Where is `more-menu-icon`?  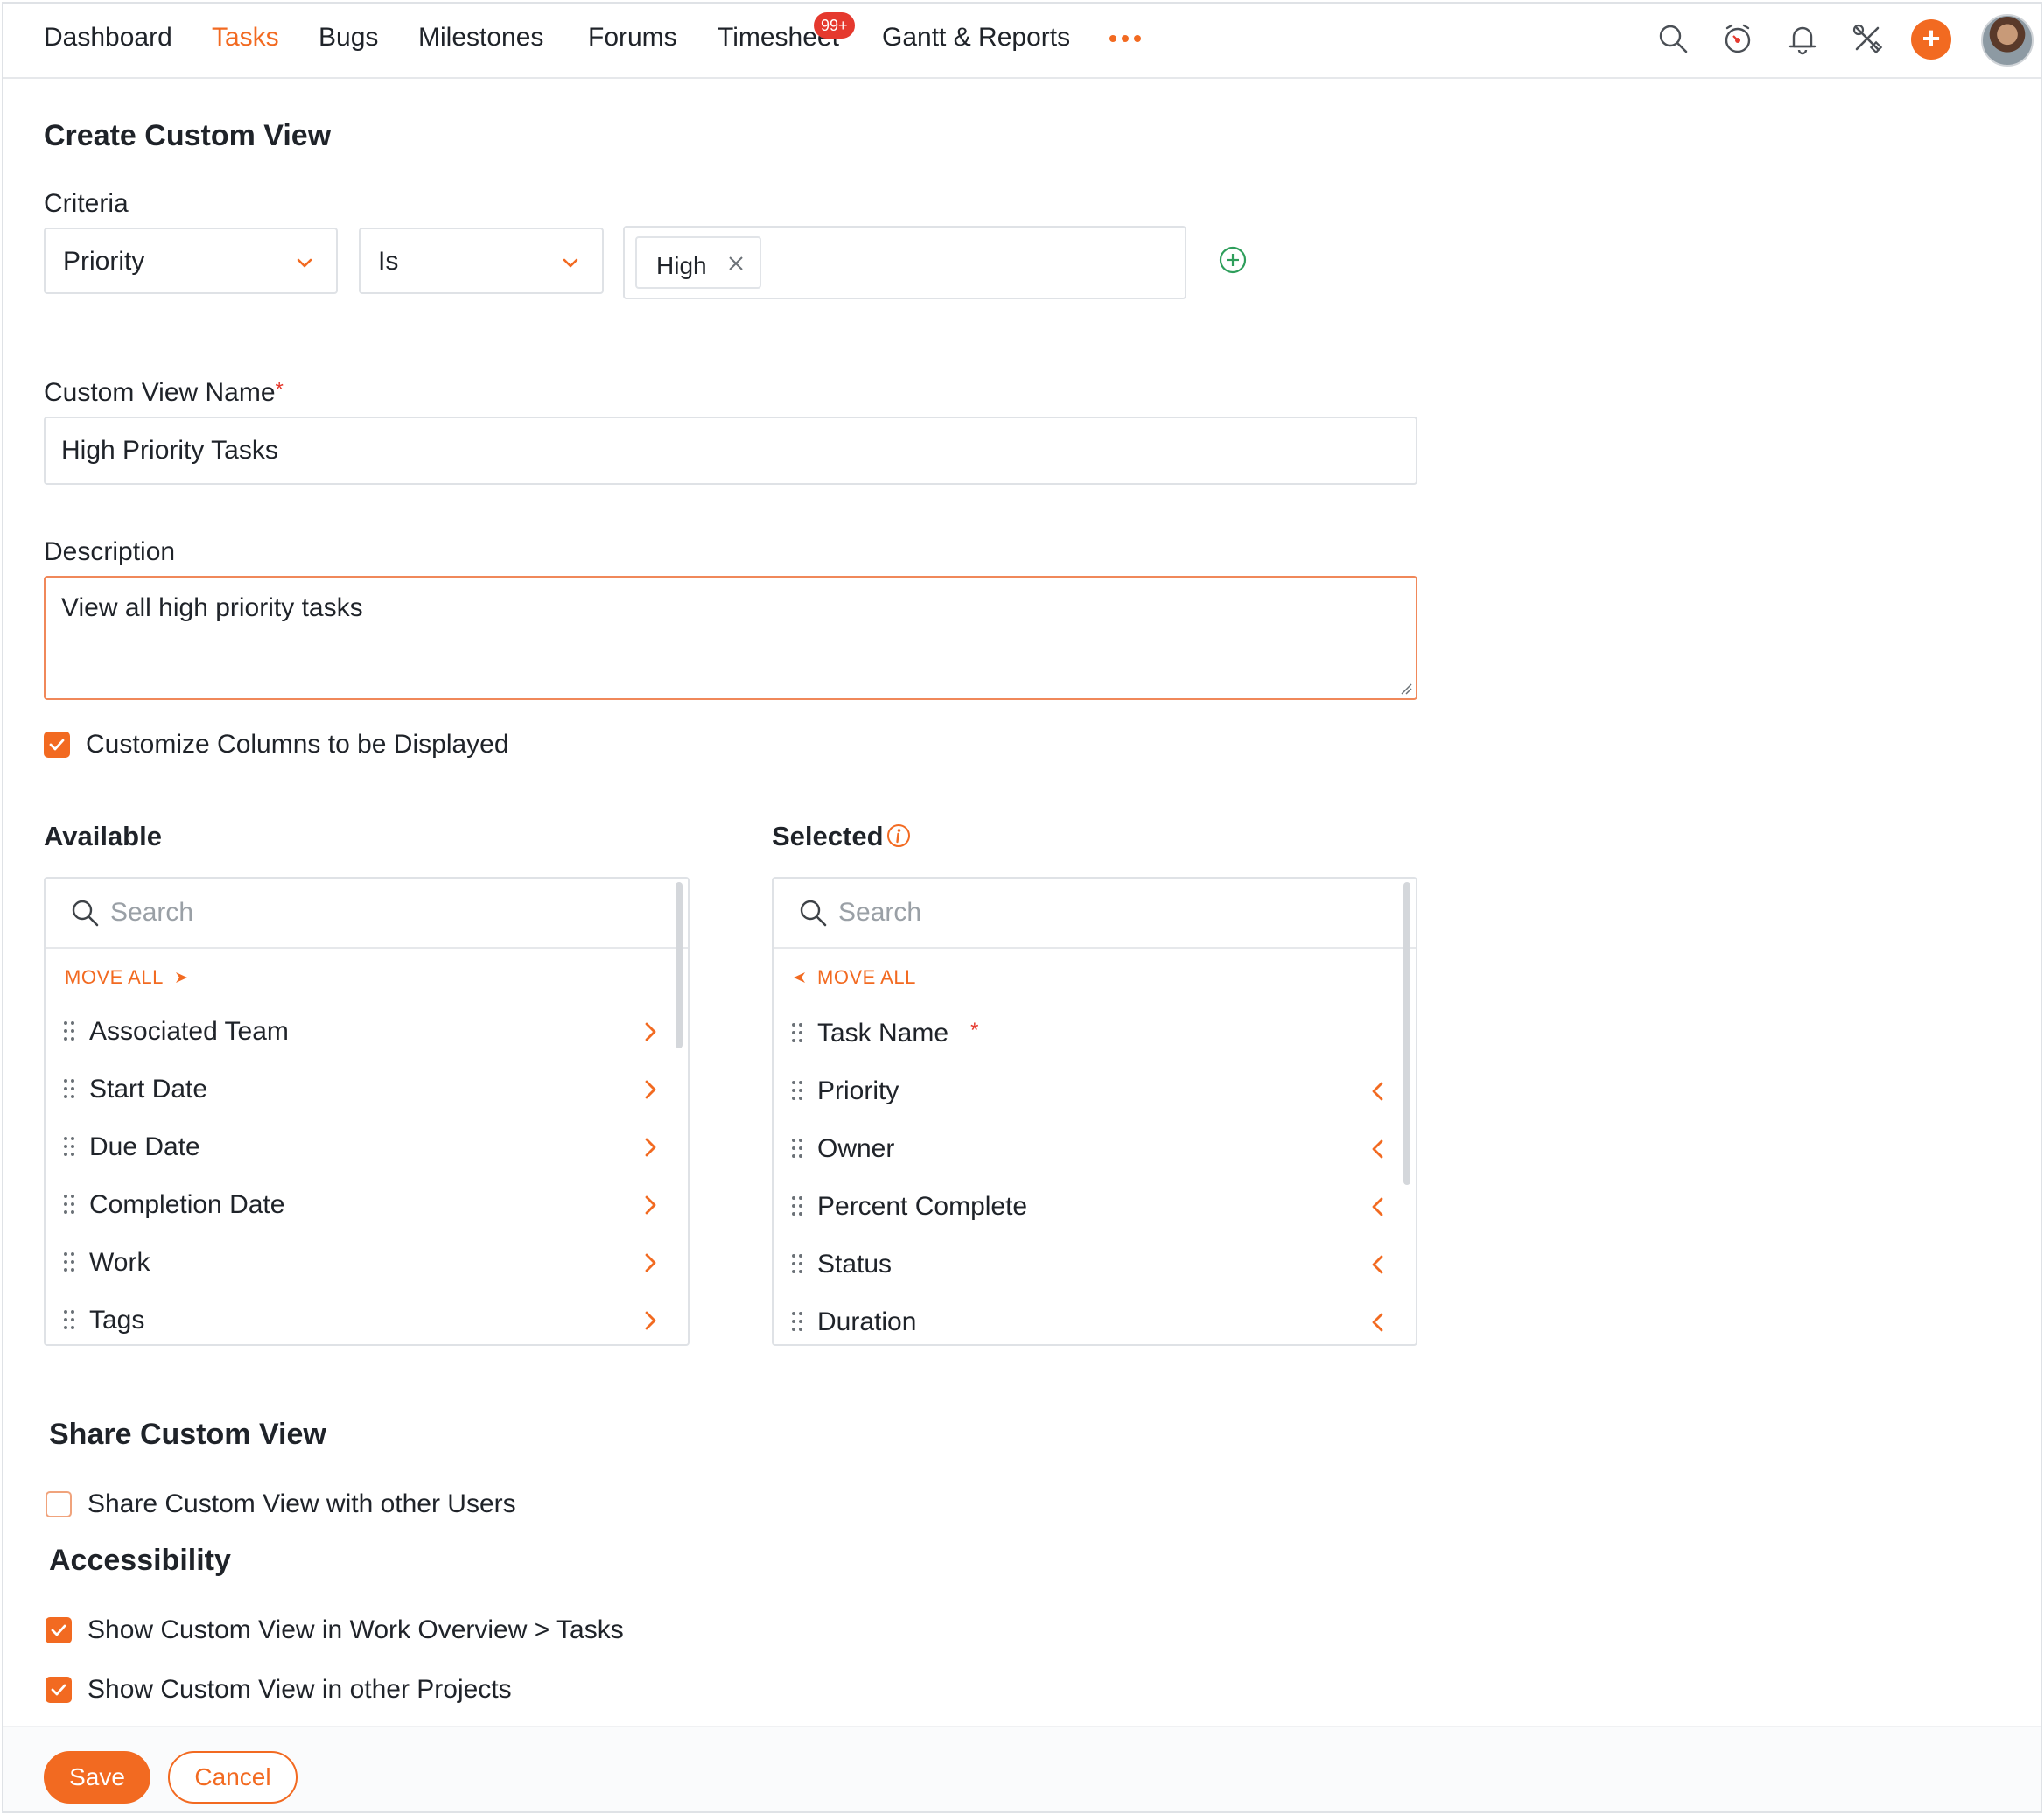 more-menu-icon is located at coordinates (1125, 38).